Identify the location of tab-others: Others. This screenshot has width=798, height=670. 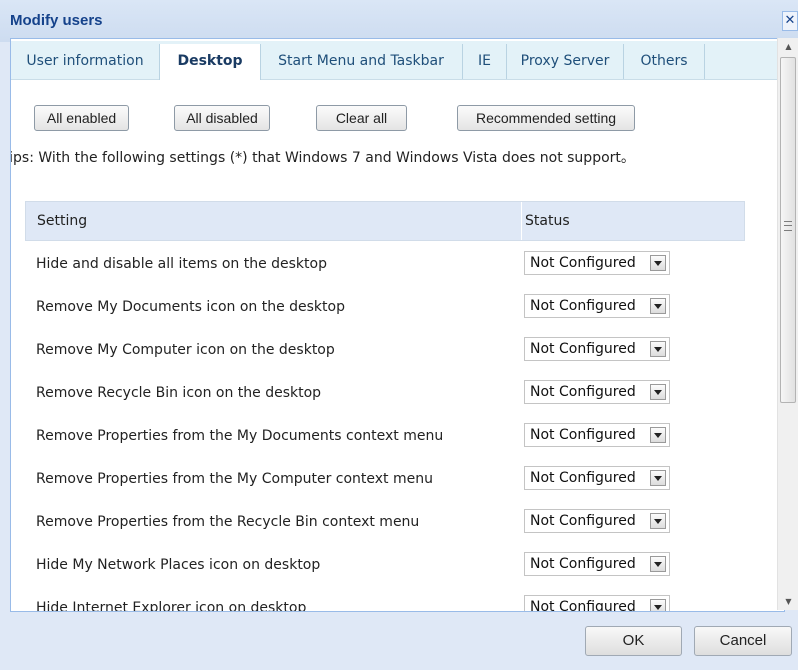
(664, 61).